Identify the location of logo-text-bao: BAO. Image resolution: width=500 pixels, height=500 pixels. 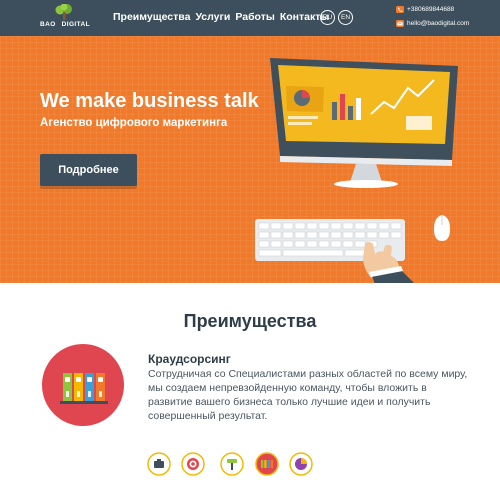
(48, 24).